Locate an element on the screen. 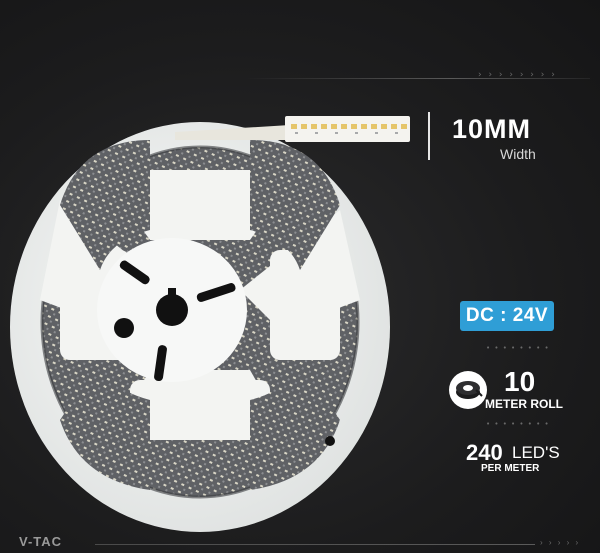 The width and height of the screenshot is (600, 553). led-count-unit: LED'S is located at coordinates (536, 452).